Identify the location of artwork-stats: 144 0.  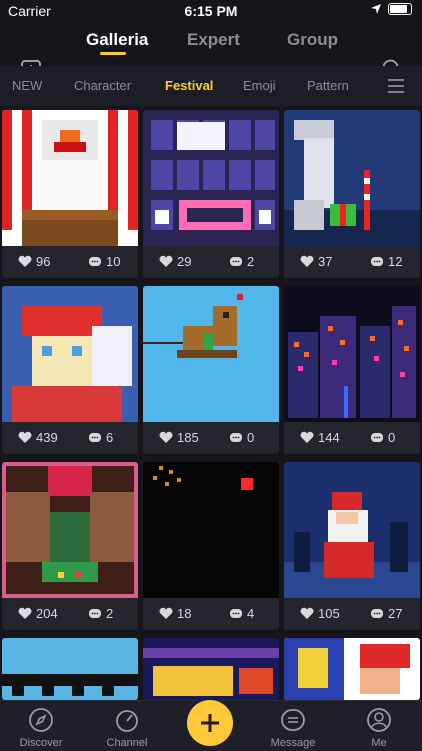
(352, 438).